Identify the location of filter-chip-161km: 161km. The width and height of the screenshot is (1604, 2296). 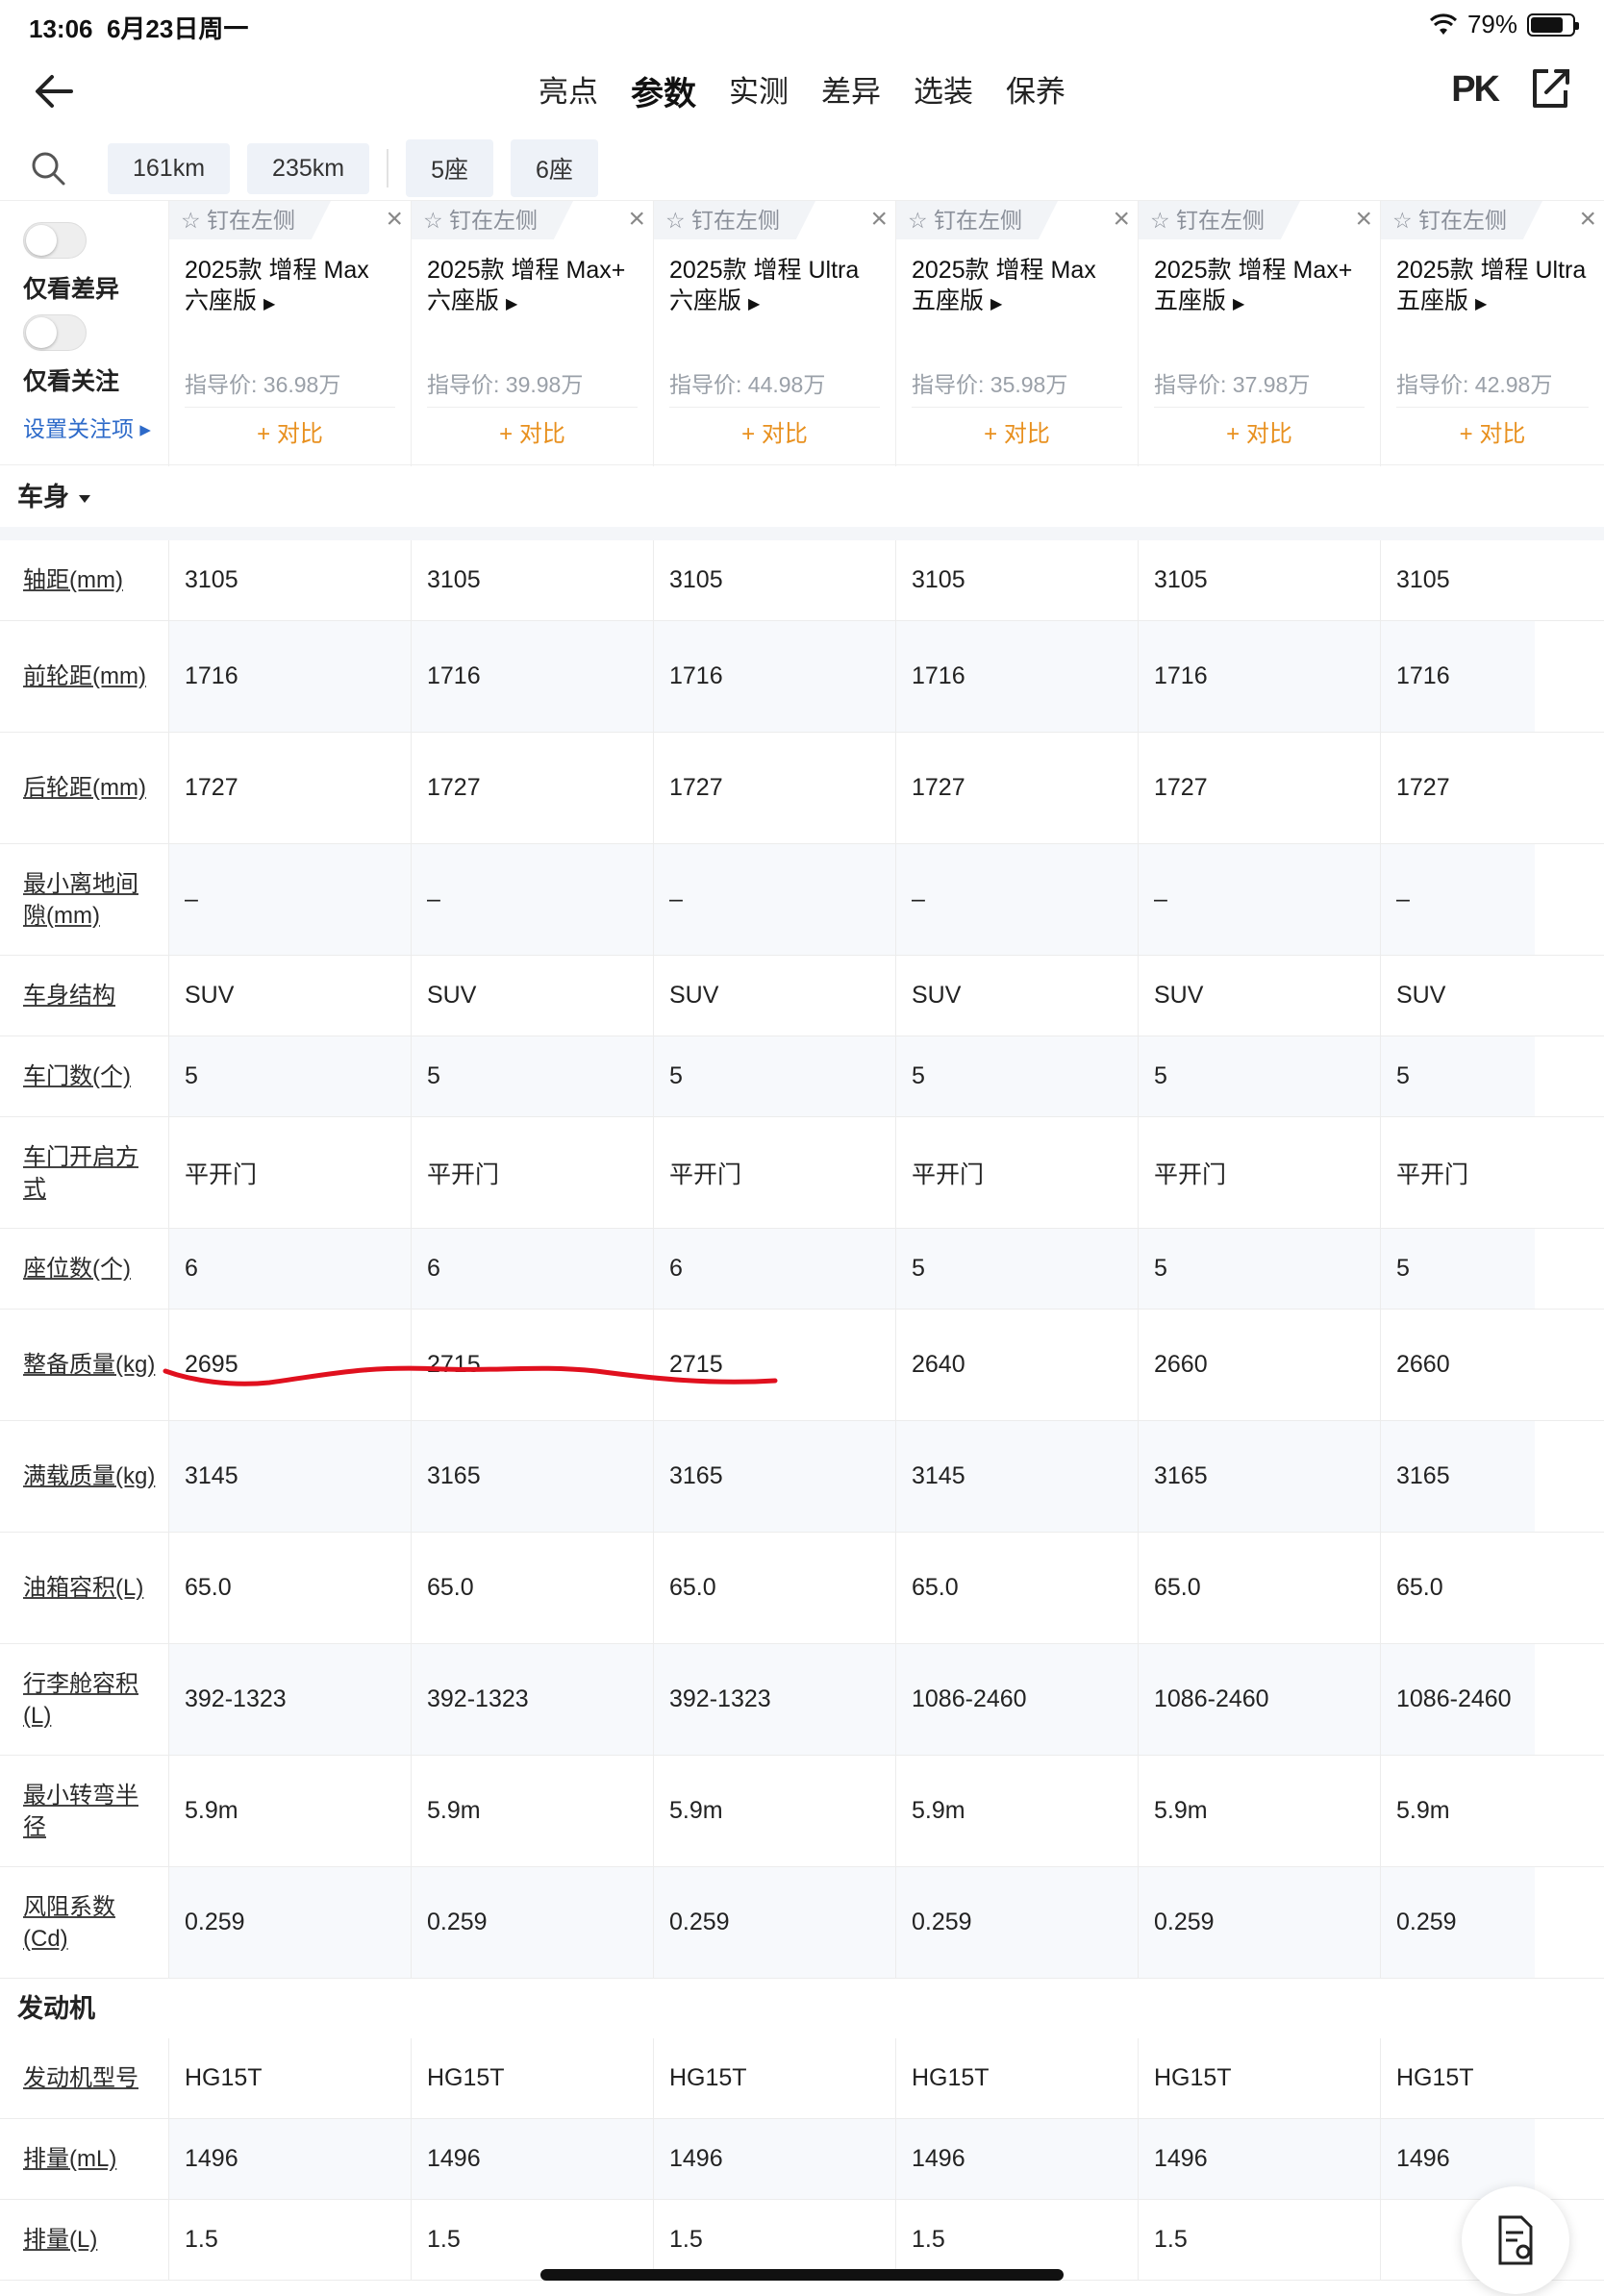
(169, 168).